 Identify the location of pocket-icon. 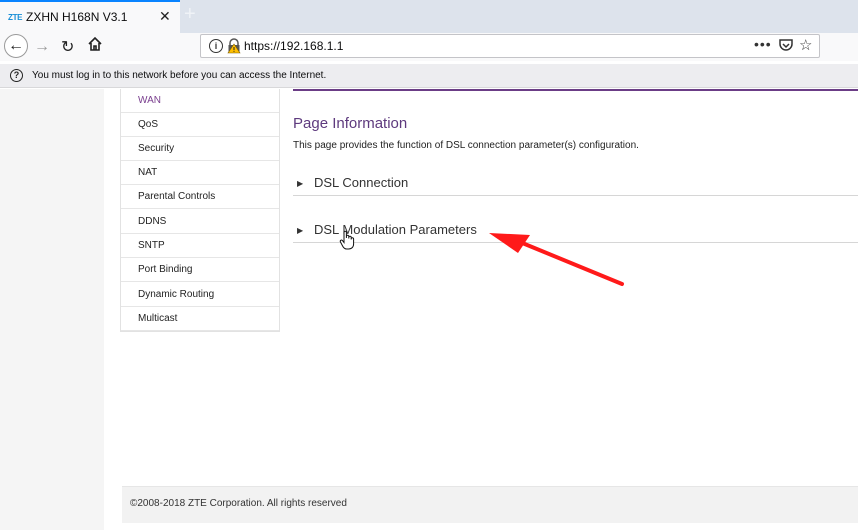
(786, 48).